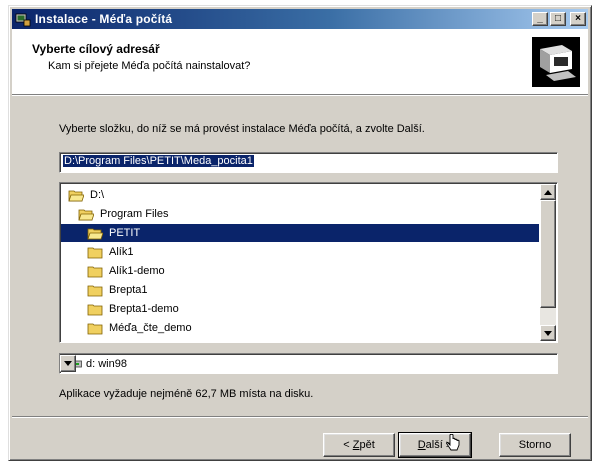  What do you see at coordinates (356, 445) in the screenshot?
I see `back-label-mnemonic: Z` at bounding box center [356, 445].